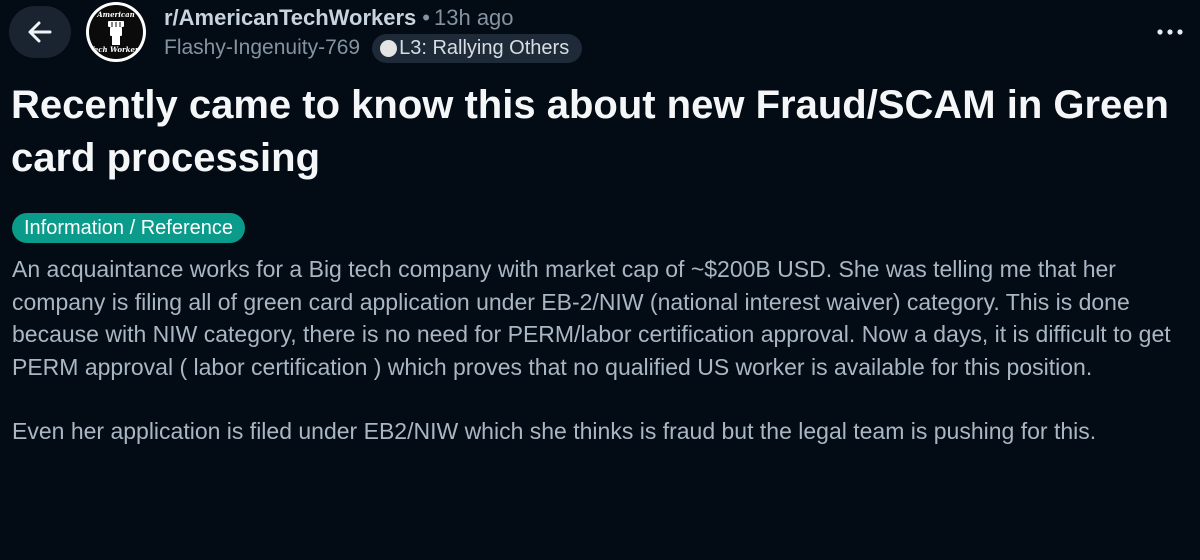 This screenshot has height=560, width=1200. What do you see at coordinates (290, 17) in the screenshot?
I see `subreddit-name-link: r/AmericanTechWorkers` at bounding box center [290, 17].